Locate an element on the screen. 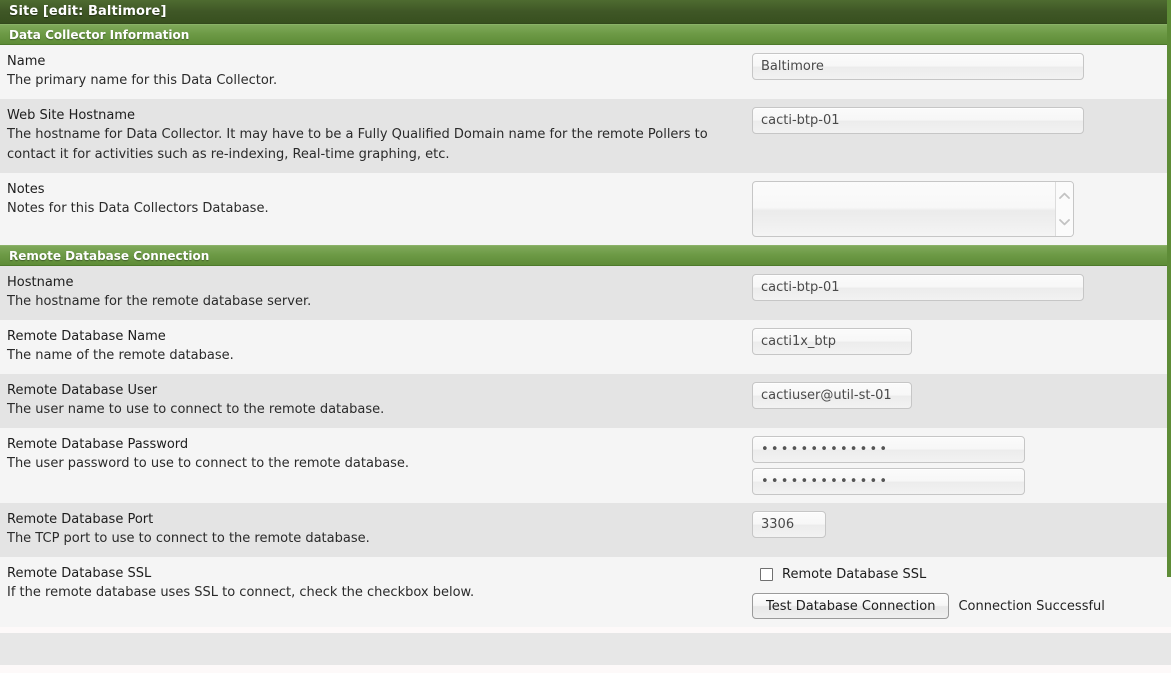 The height and width of the screenshot is (673, 1171). notes-textarea is located at coordinates (913, 209).